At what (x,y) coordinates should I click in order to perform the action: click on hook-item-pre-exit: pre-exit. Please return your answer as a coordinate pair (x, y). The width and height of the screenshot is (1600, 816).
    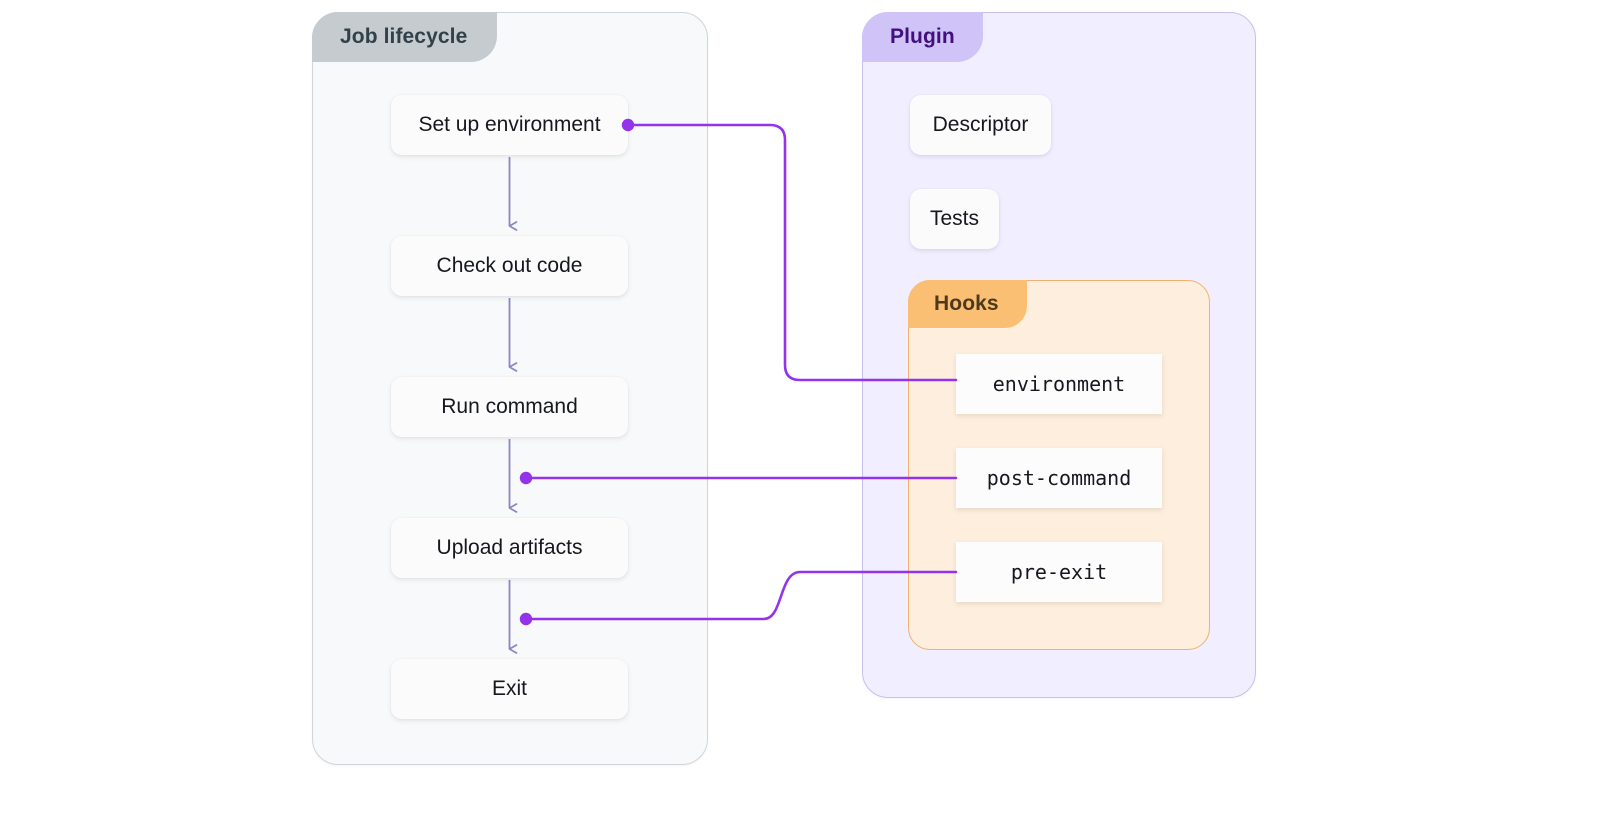
    Looking at the image, I should click on (1059, 572).